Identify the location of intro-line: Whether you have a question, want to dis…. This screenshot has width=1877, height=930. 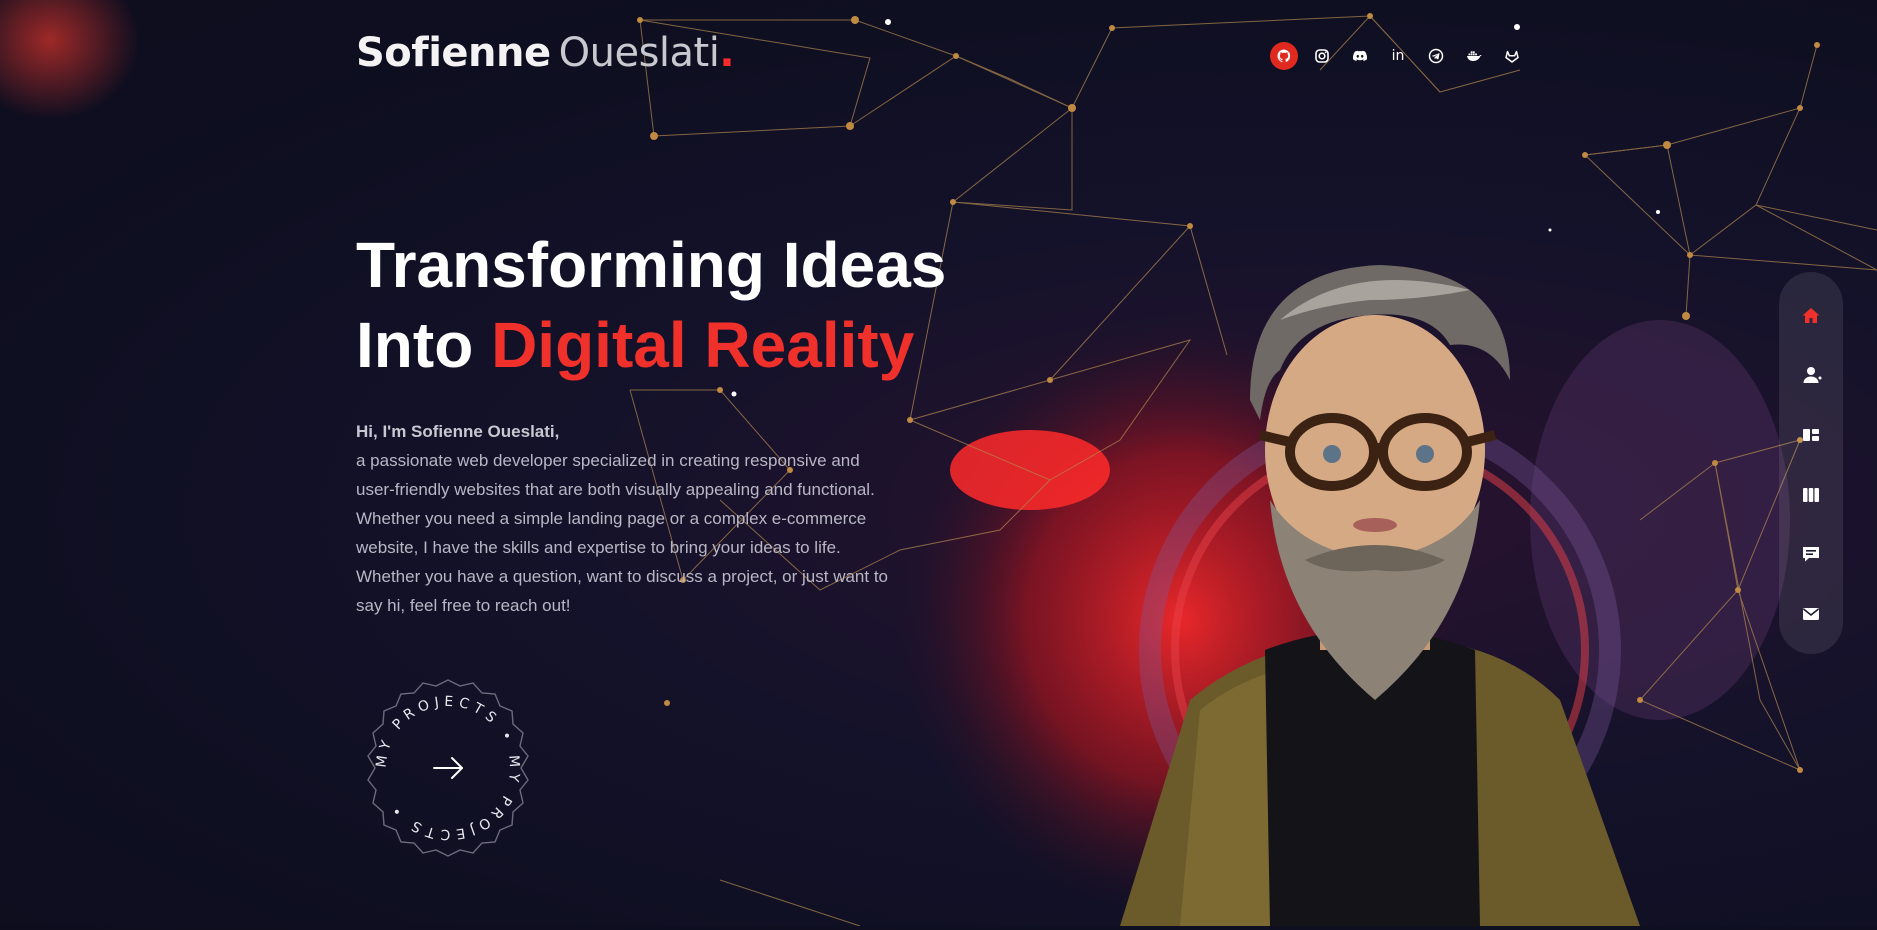
(622, 576).